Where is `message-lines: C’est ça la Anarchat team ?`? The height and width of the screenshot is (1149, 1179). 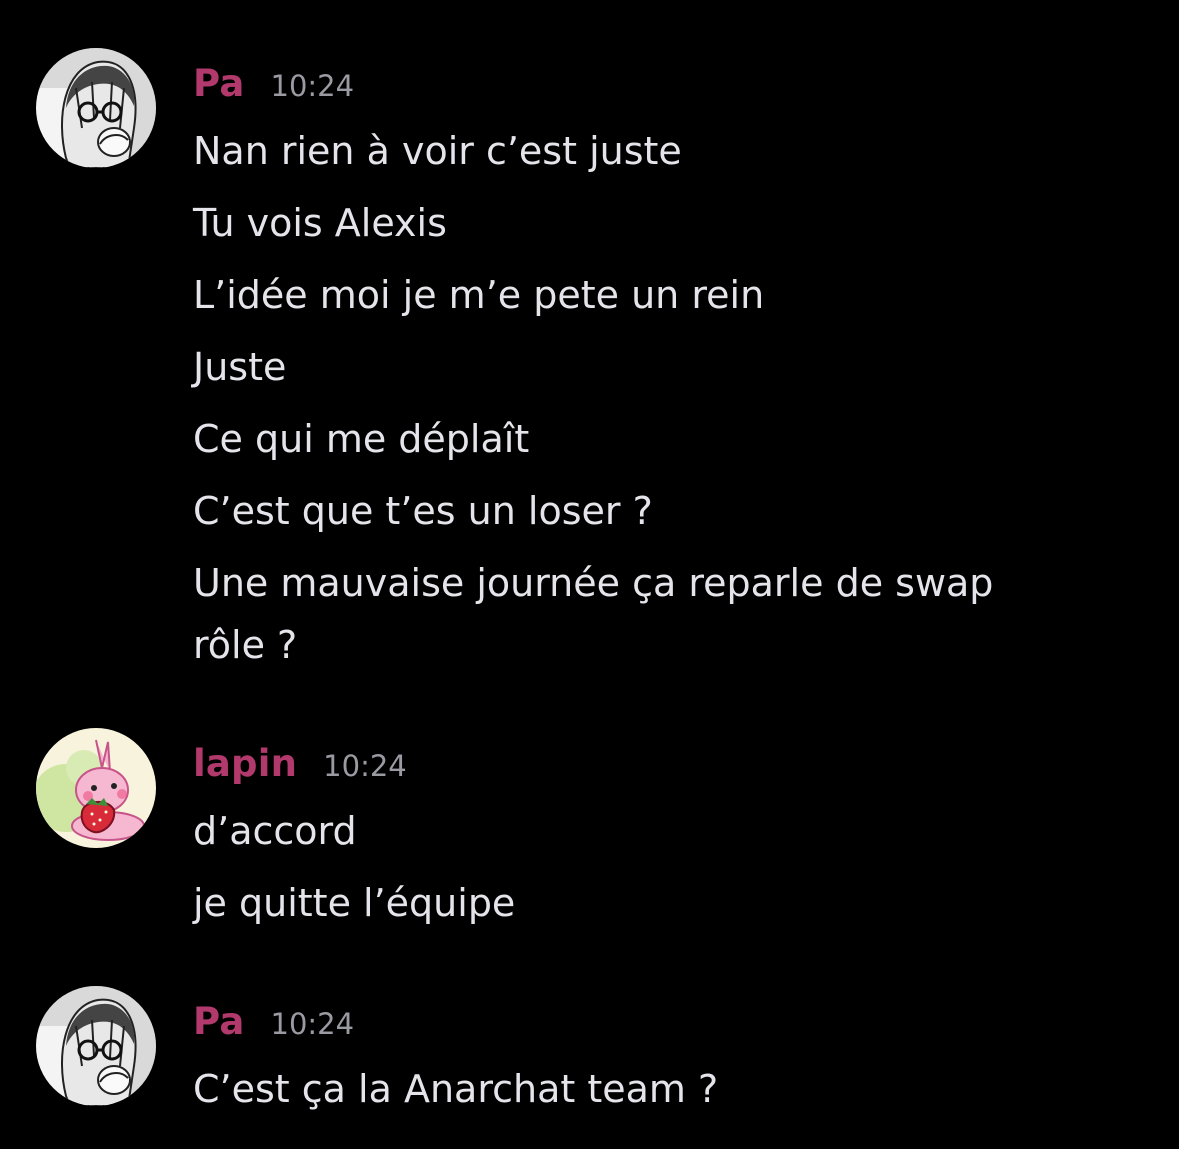 message-lines: C’est ça la Anarchat team ? is located at coordinates (633, 1094).